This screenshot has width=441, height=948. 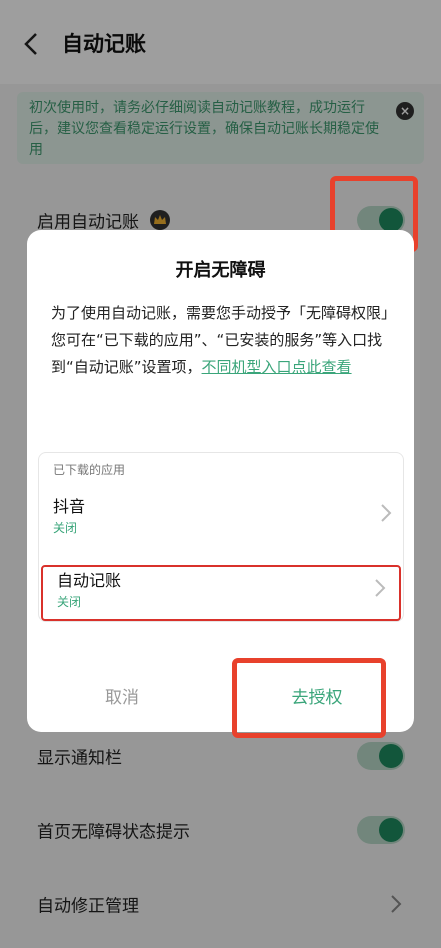 What do you see at coordinates (122, 698) in the screenshot?
I see `cancel-button: 取消` at bounding box center [122, 698].